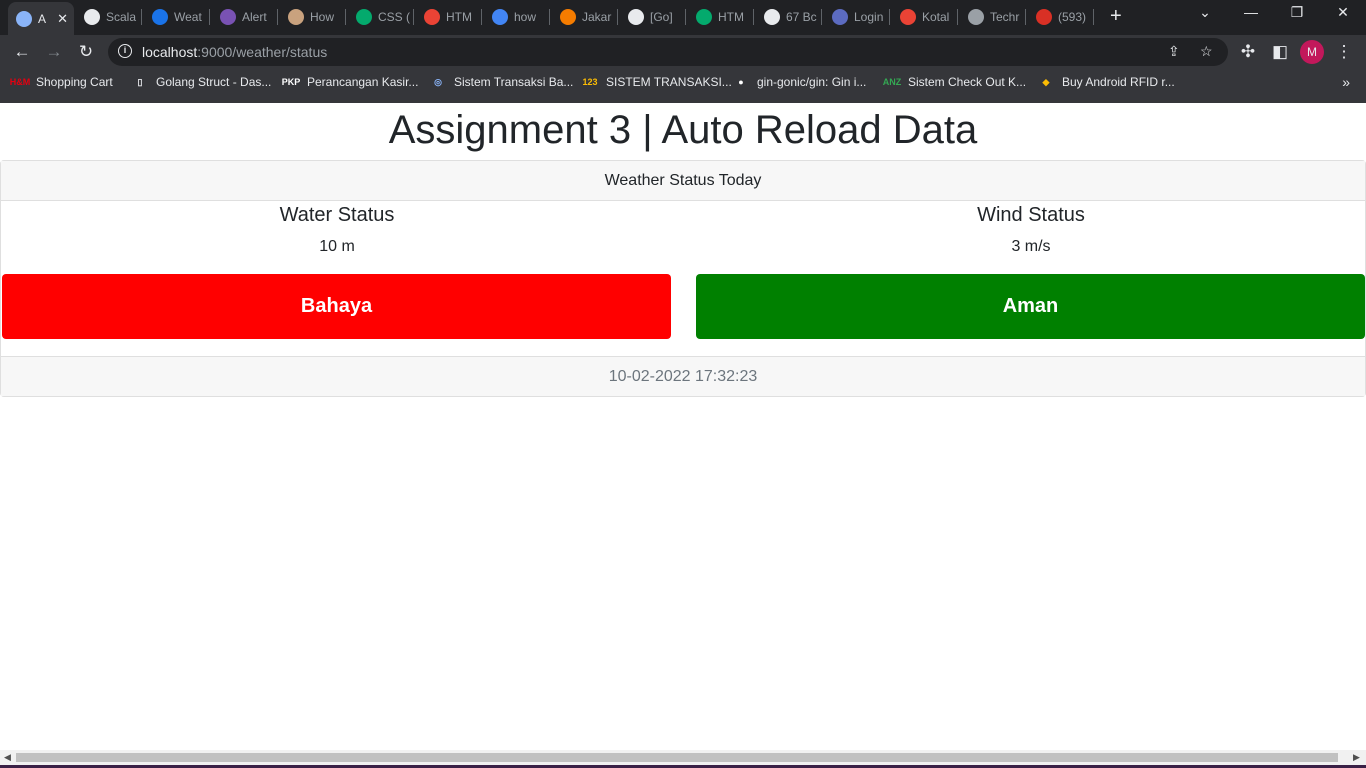 This screenshot has width=1366, height=768. What do you see at coordinates (22, 52) in the screenshot?
I see `back-button: ←` at bounding box center [22, 52].